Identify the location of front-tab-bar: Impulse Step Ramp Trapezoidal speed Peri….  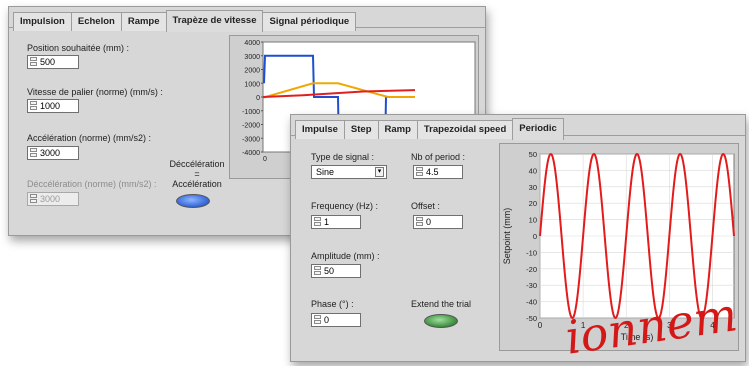
(429, 128).